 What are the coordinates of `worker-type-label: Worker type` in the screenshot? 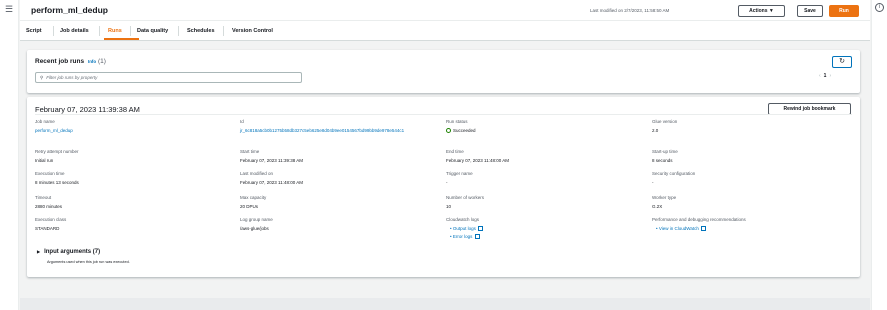 It's located at (664, 197).